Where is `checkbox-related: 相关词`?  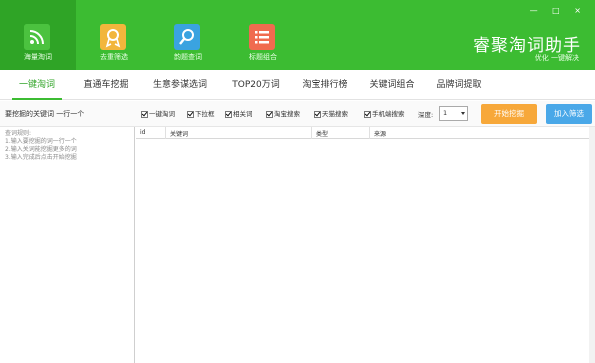
checkbox-related: 相关词 is located at coordinates (239, 114).